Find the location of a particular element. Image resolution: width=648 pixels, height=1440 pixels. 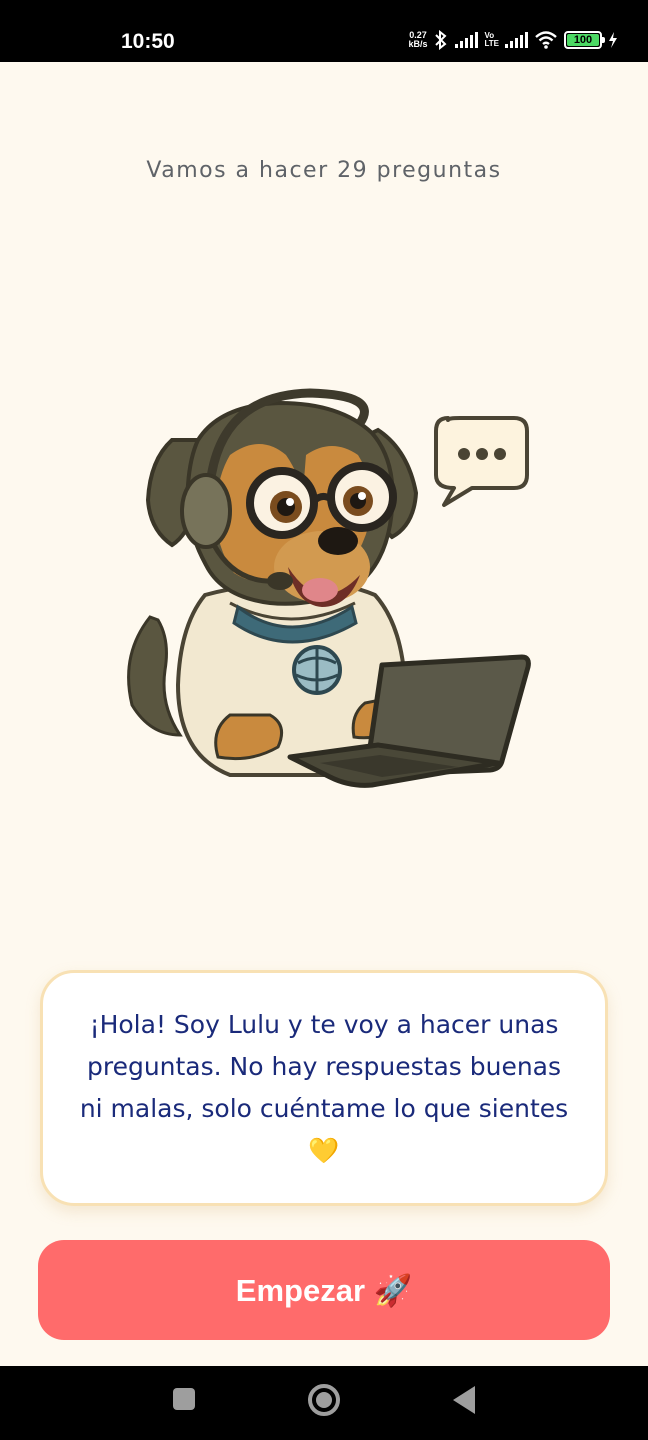

speech-bubble-icon is located at coordinates (481, 461).